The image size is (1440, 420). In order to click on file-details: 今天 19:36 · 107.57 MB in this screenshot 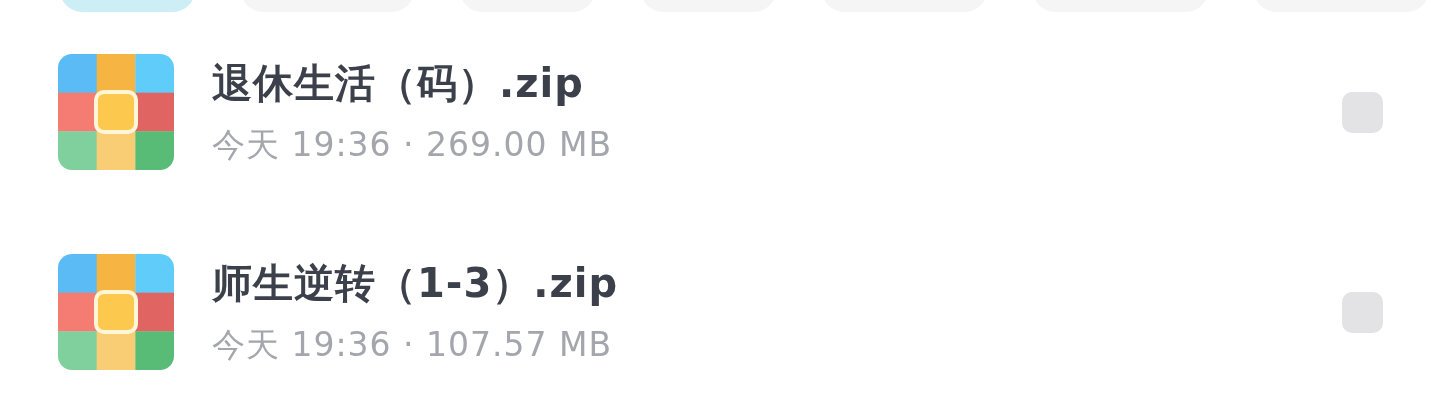, I will do `click(413, 345)`.